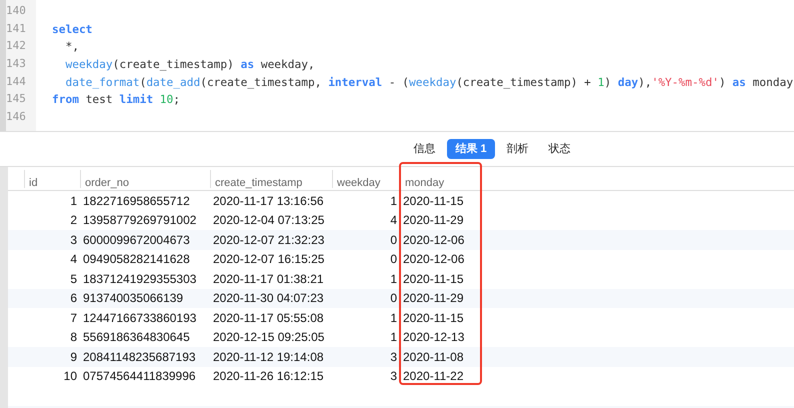  I want to click on table-cell-text: 6000099672004673, so click(136, 240).